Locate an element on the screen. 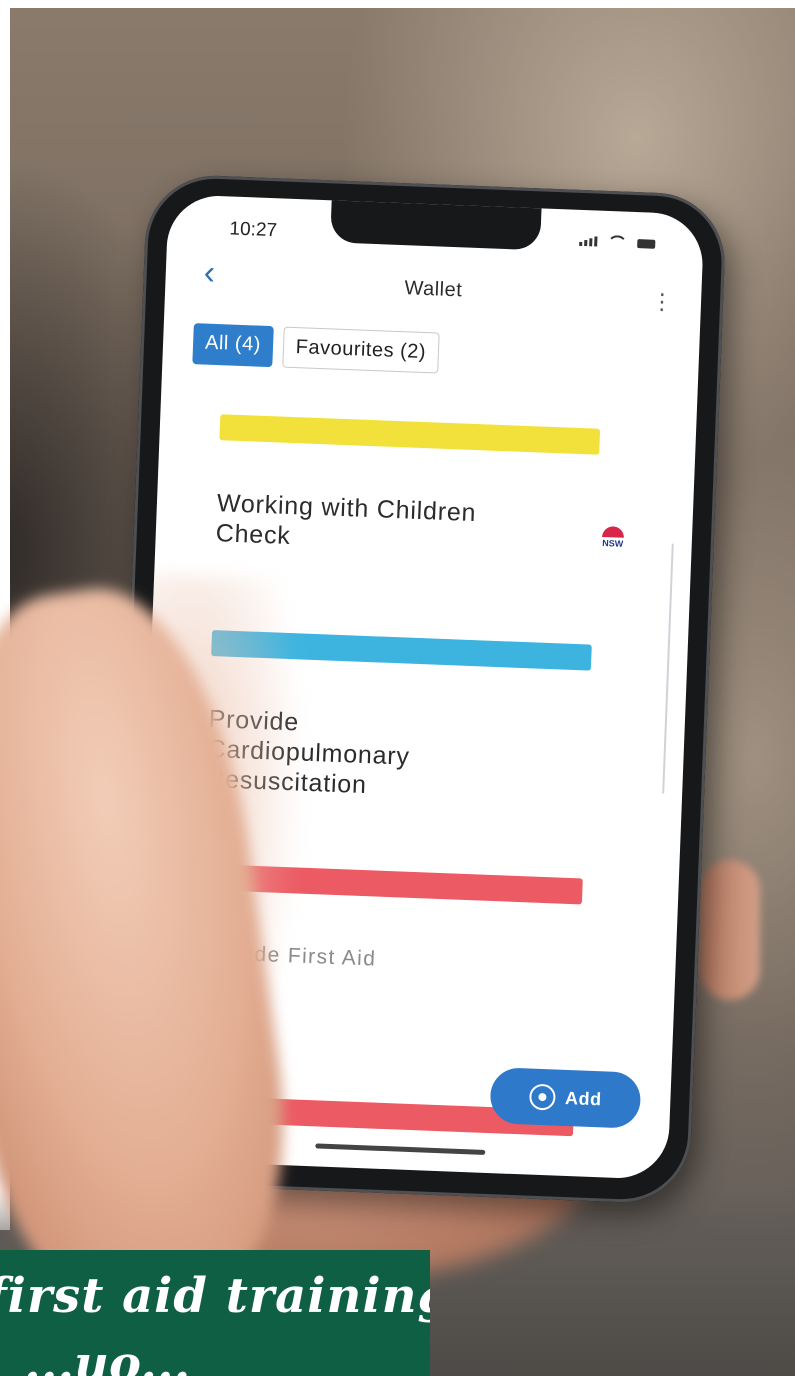  add-button-label: Add is located at coordinates (583, 1098).